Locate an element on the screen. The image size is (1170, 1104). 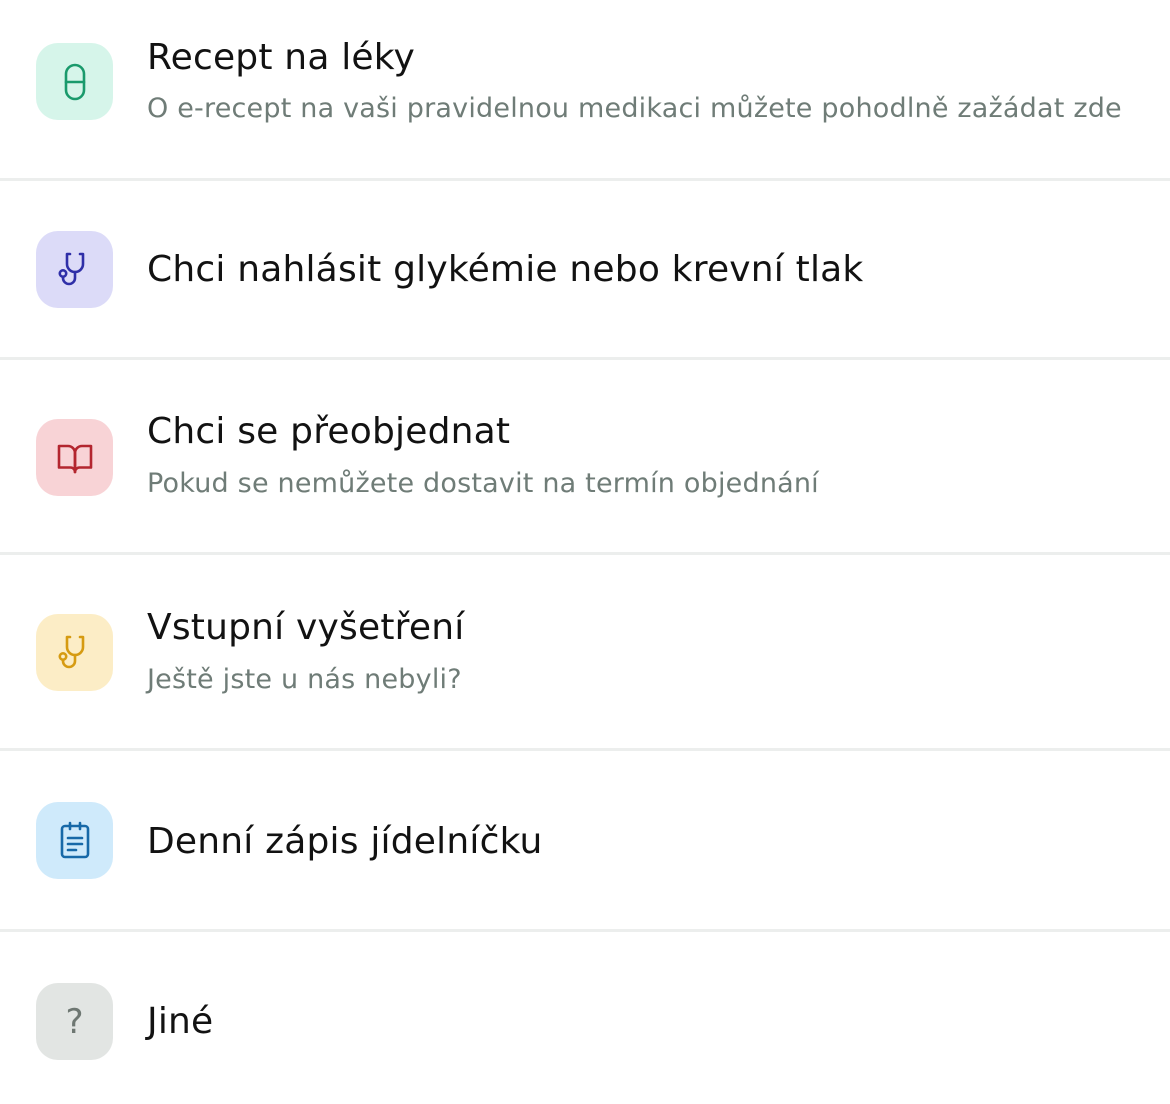
question-icon: ? is located at coordinates (74, 1021).